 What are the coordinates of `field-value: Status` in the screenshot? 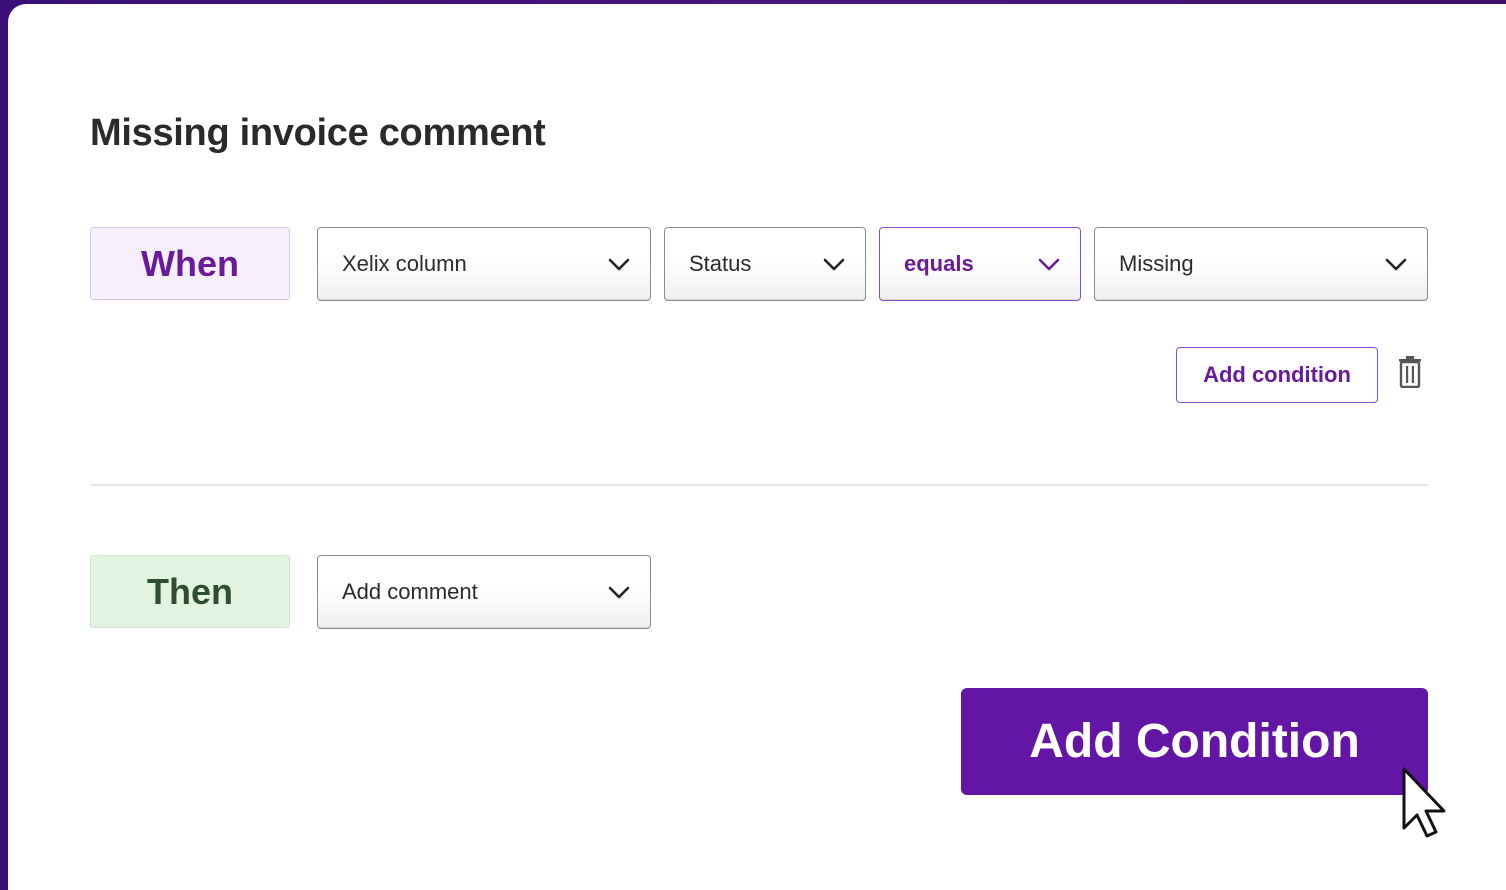 It's located at (720, 263).